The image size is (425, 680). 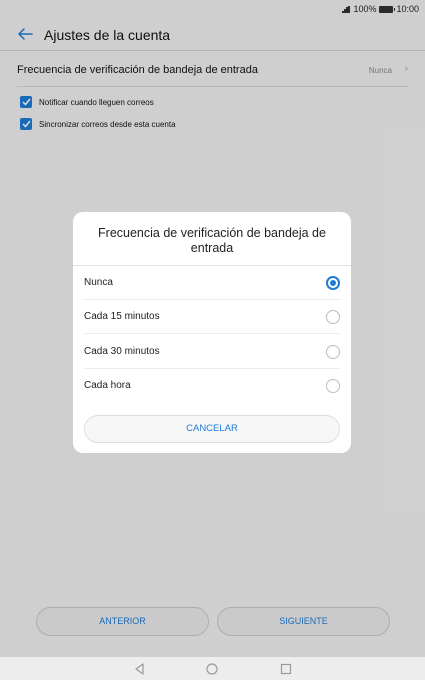 I want to click on nav-home-icon, so click(x=212, y=669).